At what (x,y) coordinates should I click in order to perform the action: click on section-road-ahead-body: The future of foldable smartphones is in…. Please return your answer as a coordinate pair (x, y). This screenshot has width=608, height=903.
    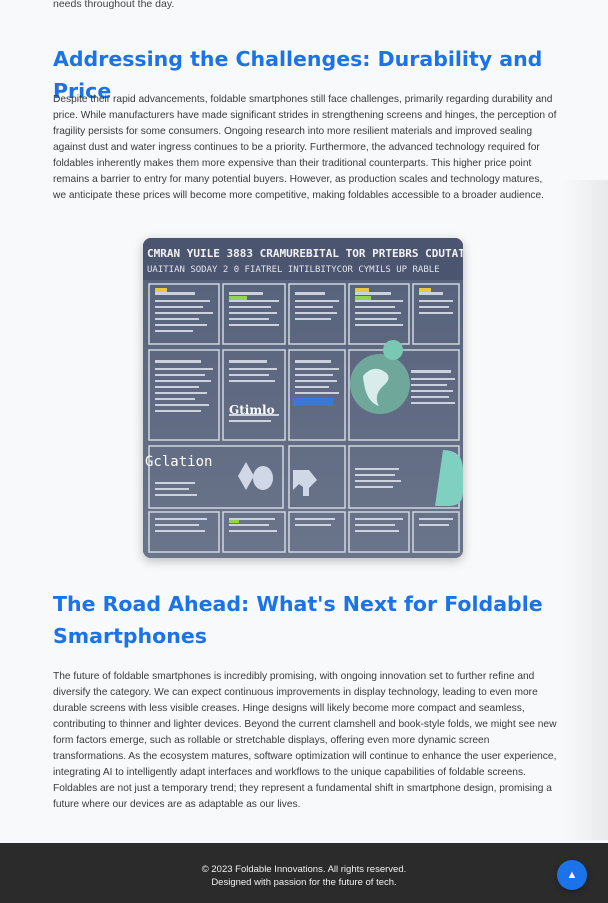
    Looking at the image, I should click on (305, 741).